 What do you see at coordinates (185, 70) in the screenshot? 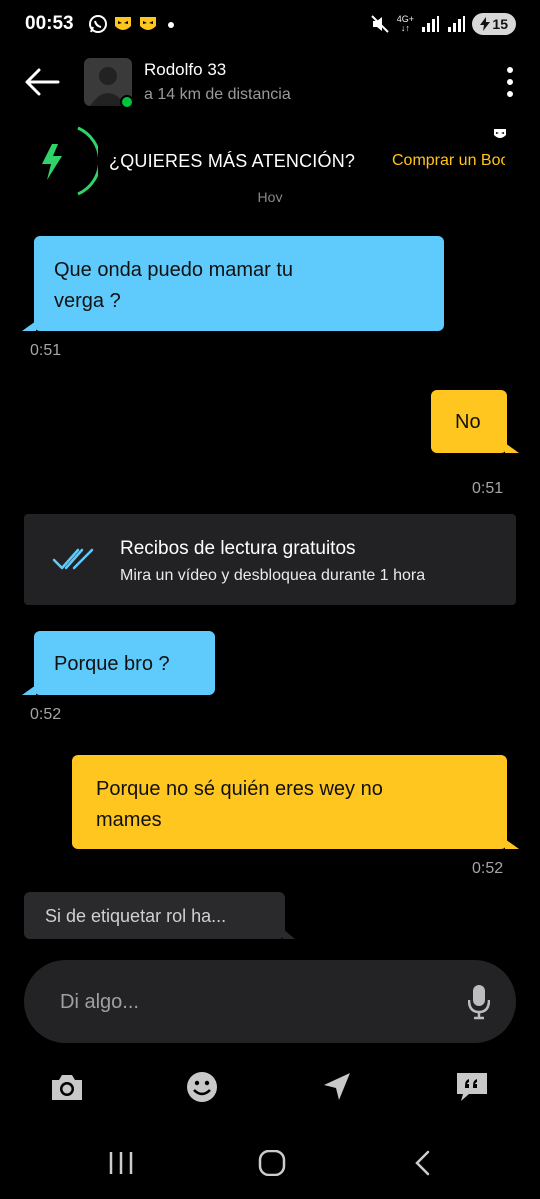
I see `profile-name: Rodolfo 33` at bounding box center [185, 70].